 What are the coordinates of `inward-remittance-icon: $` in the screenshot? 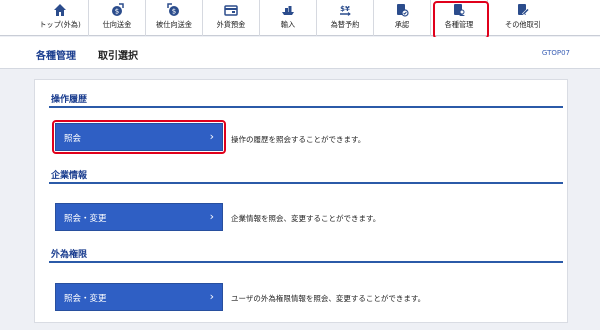 It's located at (173, 9).